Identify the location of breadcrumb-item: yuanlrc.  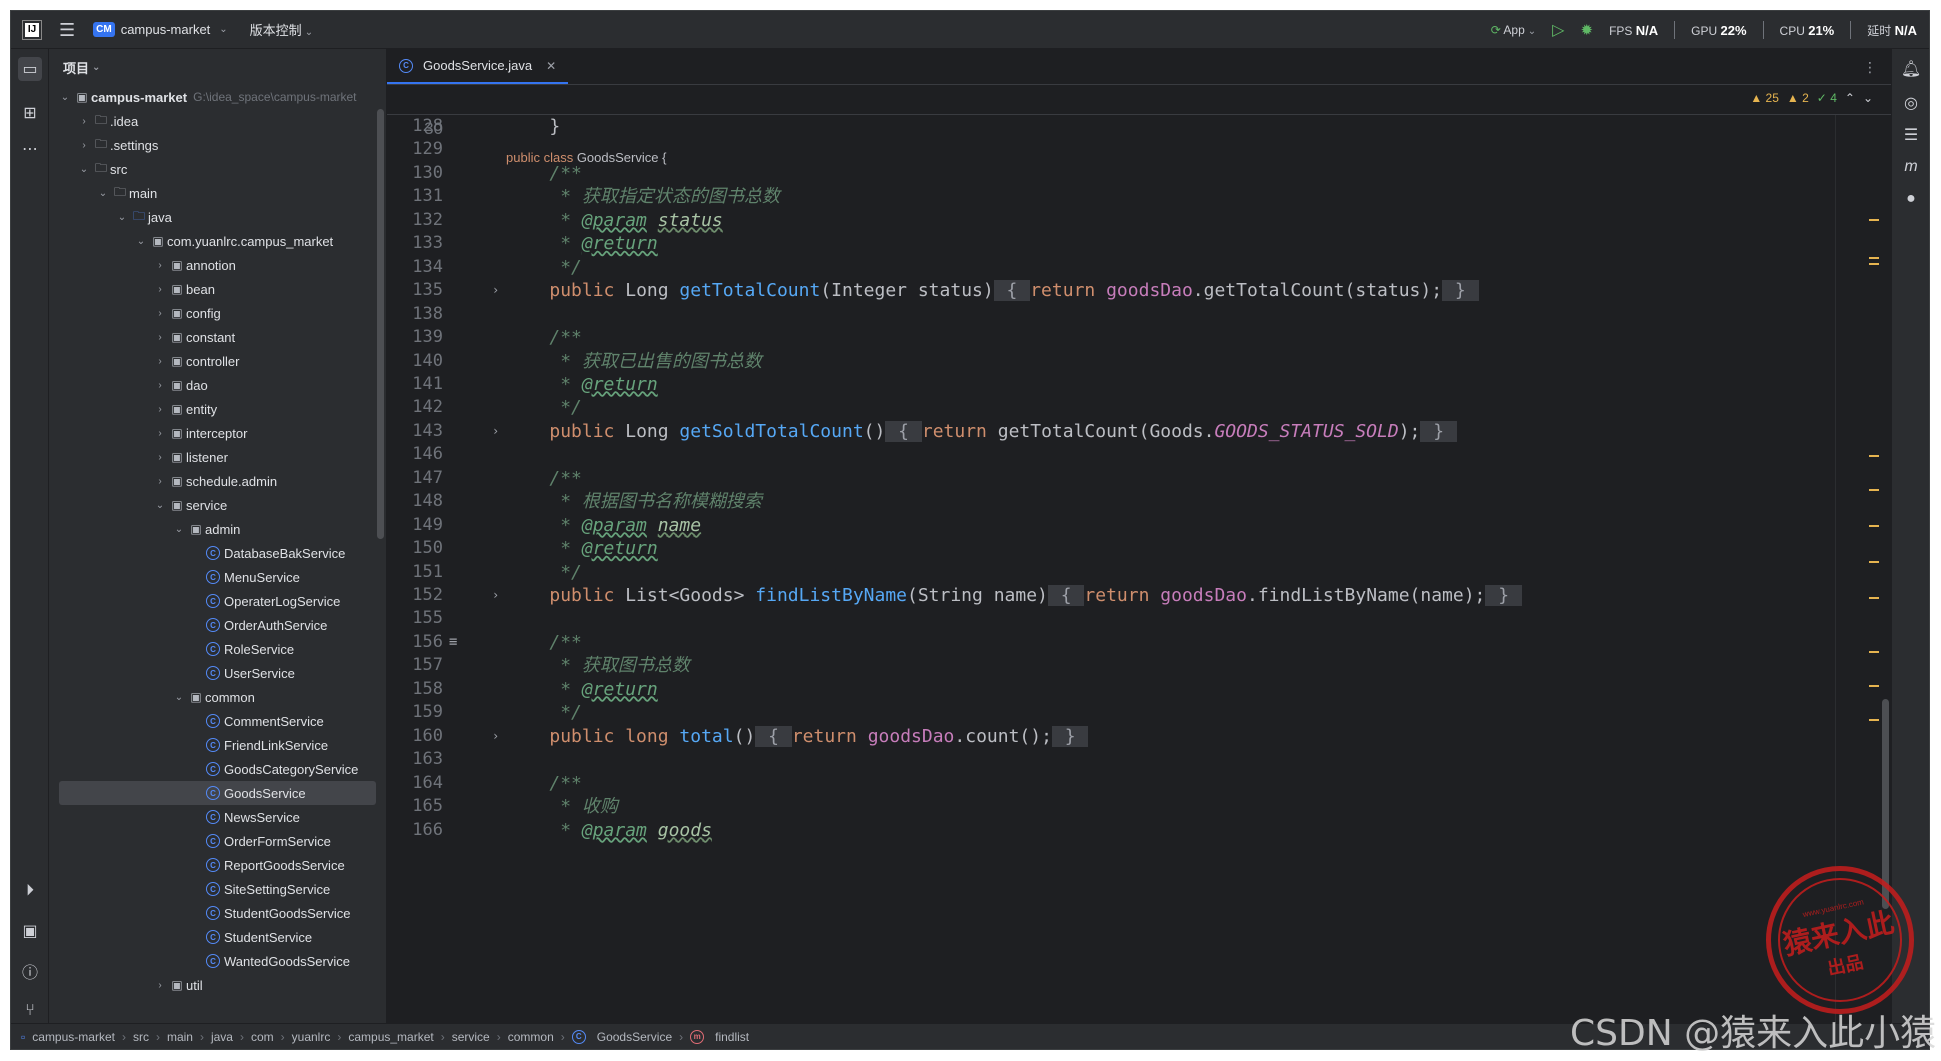
(311, 1037).